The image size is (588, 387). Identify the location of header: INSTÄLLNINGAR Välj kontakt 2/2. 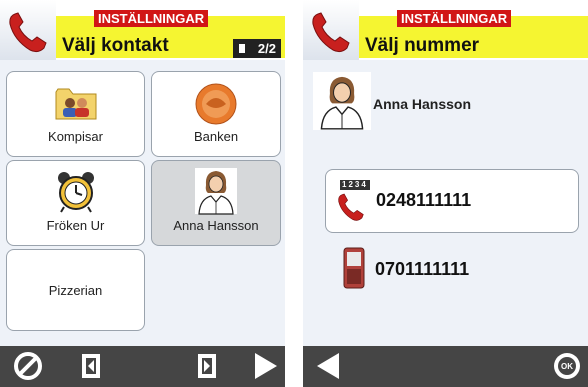
(142, 30).